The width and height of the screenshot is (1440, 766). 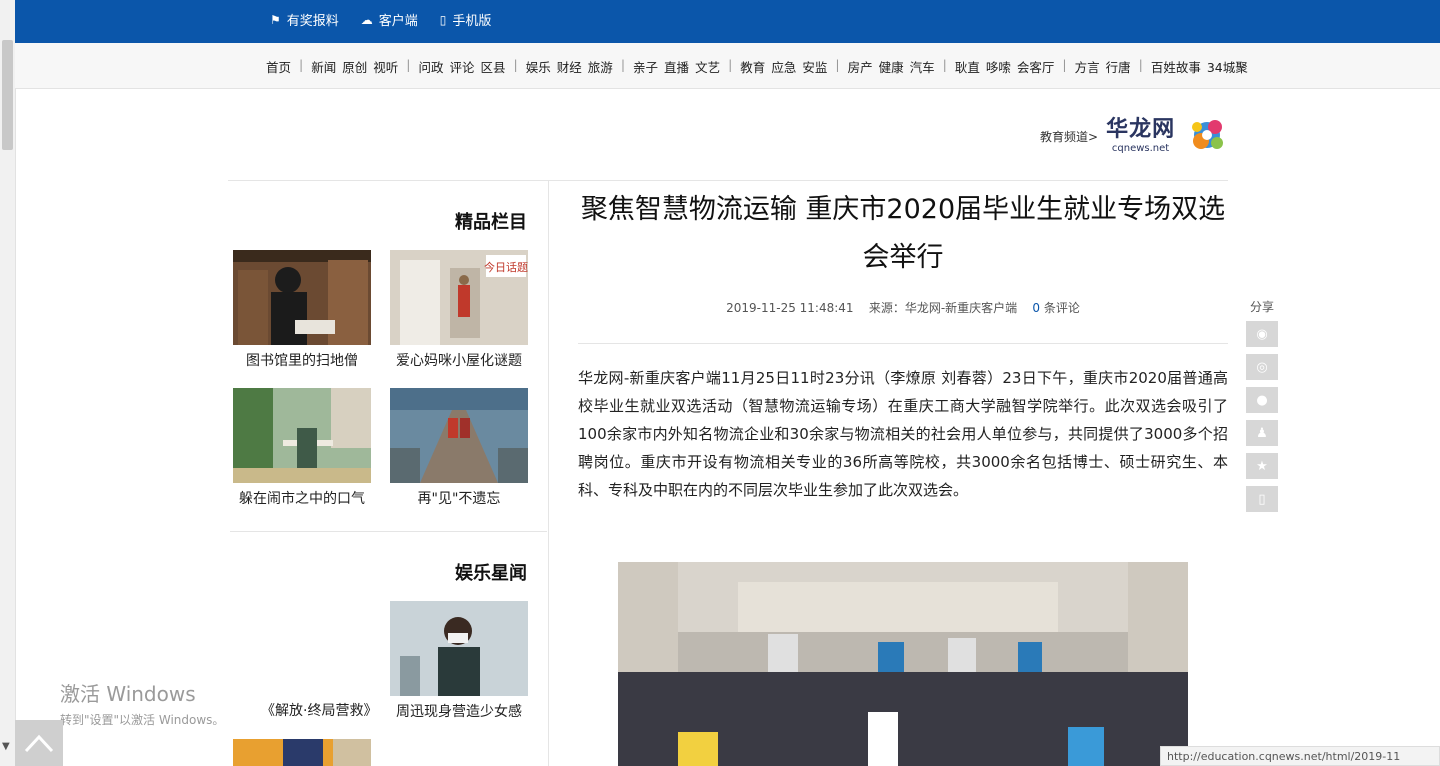 I want to click on nav-item: 应急, so click(x=783, y=66).